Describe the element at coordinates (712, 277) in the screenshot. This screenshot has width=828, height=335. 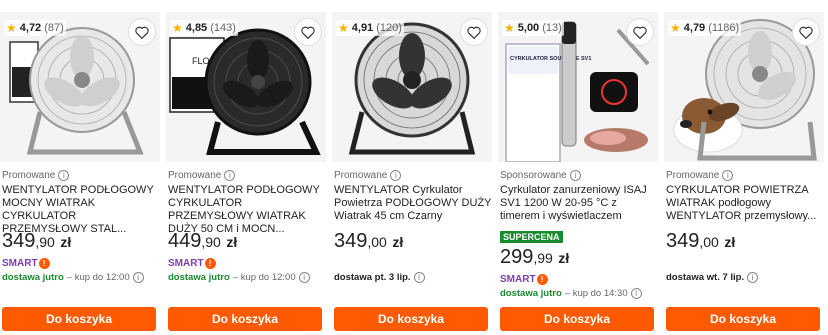
I see `delivery-info: dostawa wt. 7 lip. i` at that location.